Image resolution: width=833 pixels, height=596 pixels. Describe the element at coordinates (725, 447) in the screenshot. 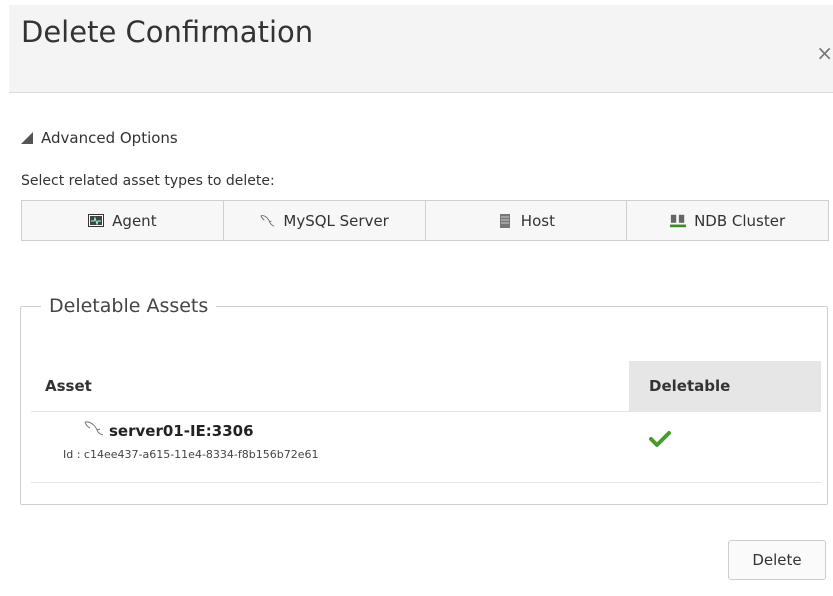

I see `deletable-cell` at that location.